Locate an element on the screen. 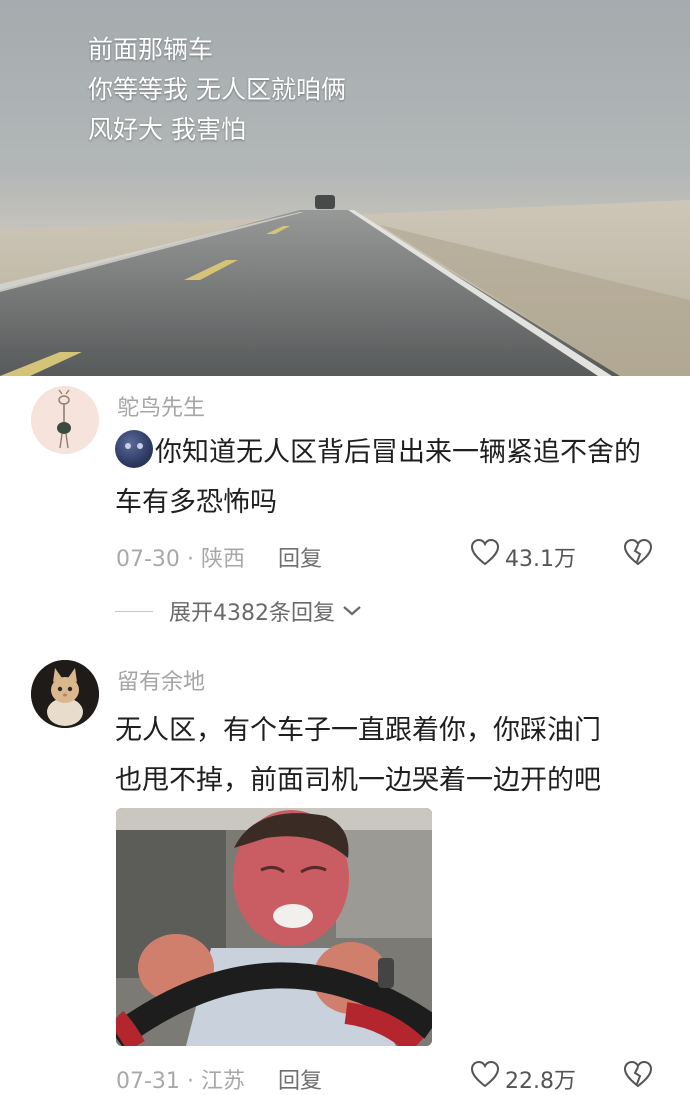 This screenshot has width=690, height=1095. comment-date: 07-30 is located at coordinates (148, 559).